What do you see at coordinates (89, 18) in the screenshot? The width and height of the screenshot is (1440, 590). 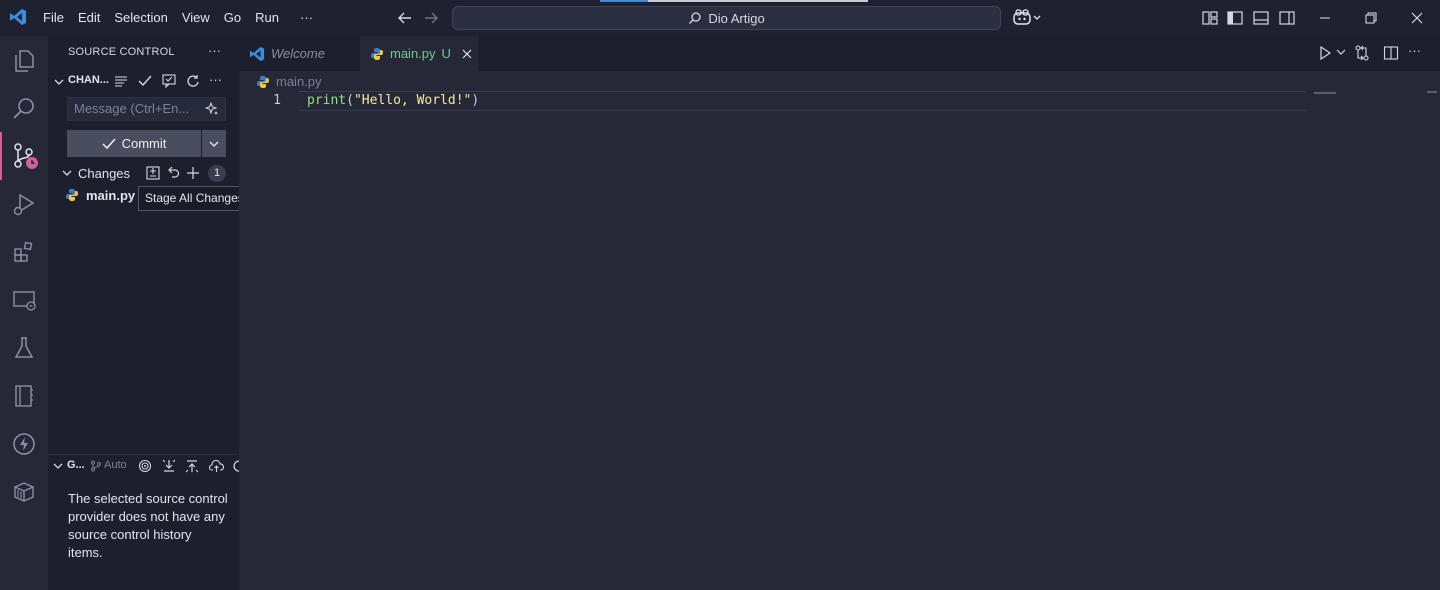 I see `menu-edit: Edit` at bounding box center [89, 18].